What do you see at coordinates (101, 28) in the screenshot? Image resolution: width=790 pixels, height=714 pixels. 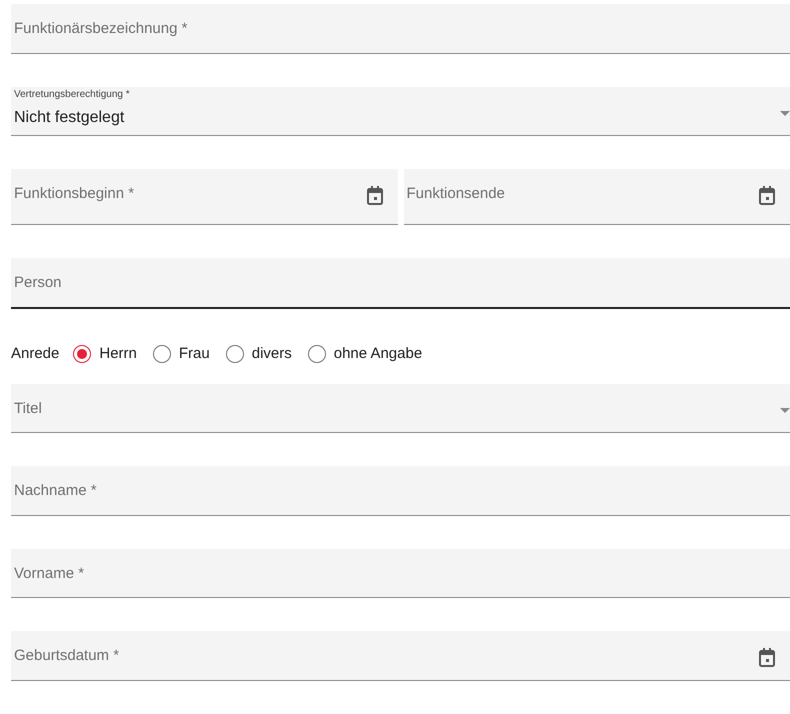 I see `field-label: Funktionärsbezeichnung *` at bounding box center [101, 28].